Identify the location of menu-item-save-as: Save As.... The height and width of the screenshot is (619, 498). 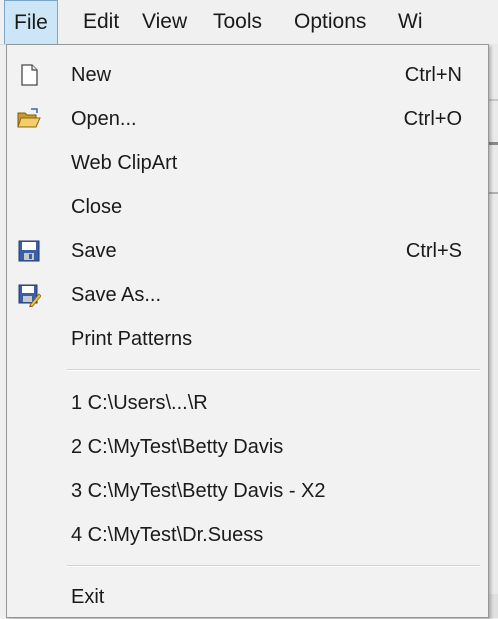
(247, 295).